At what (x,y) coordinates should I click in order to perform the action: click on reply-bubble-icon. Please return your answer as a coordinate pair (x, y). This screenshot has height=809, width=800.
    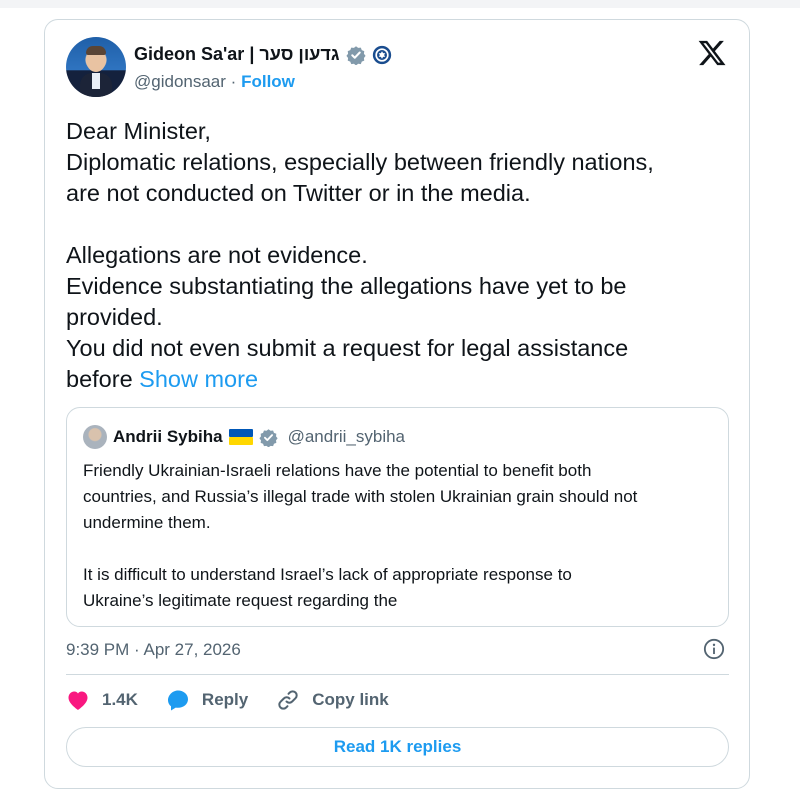
    Looking at the image, I should click on (177, 700).